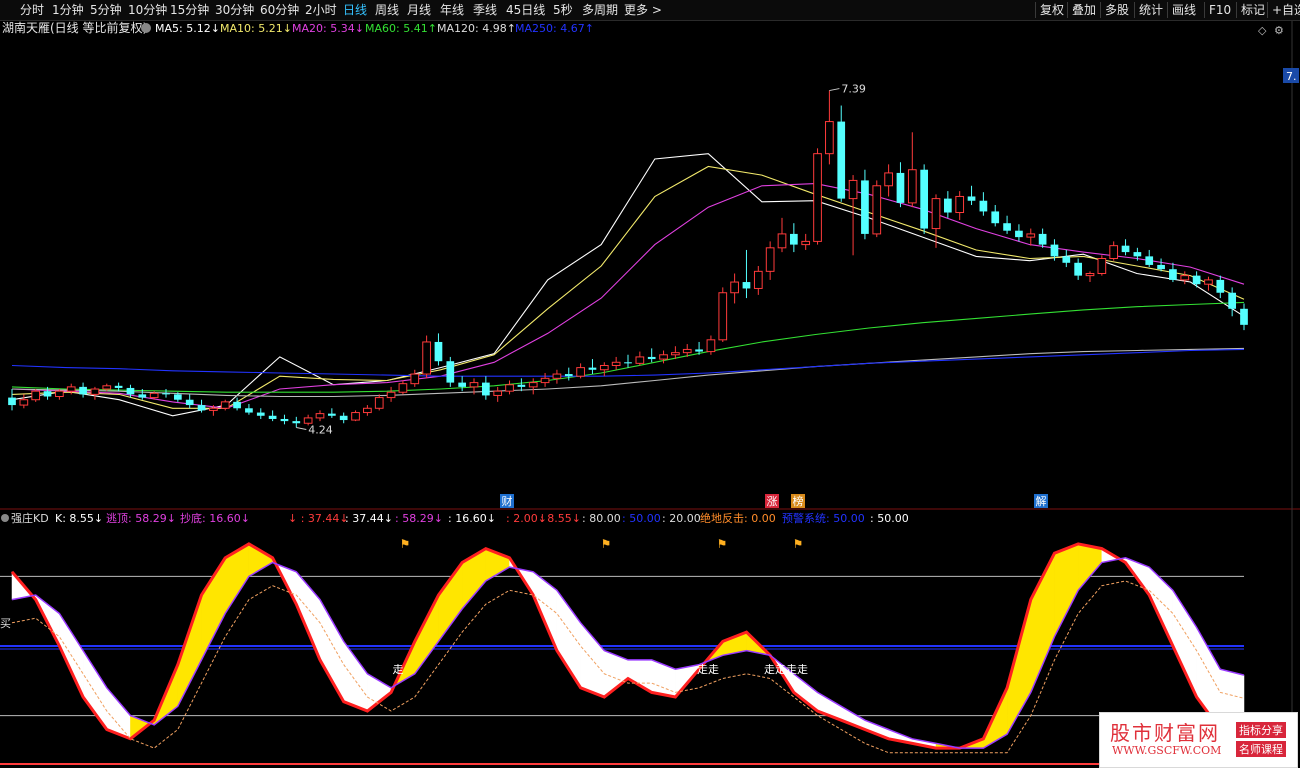 Image resolution: width=1300 pixels, height=768 pixels. Describe the element at coordinates (79, 518) in the screenshot. I see `indicator-legend-0: K: 8.55↓` at that location.